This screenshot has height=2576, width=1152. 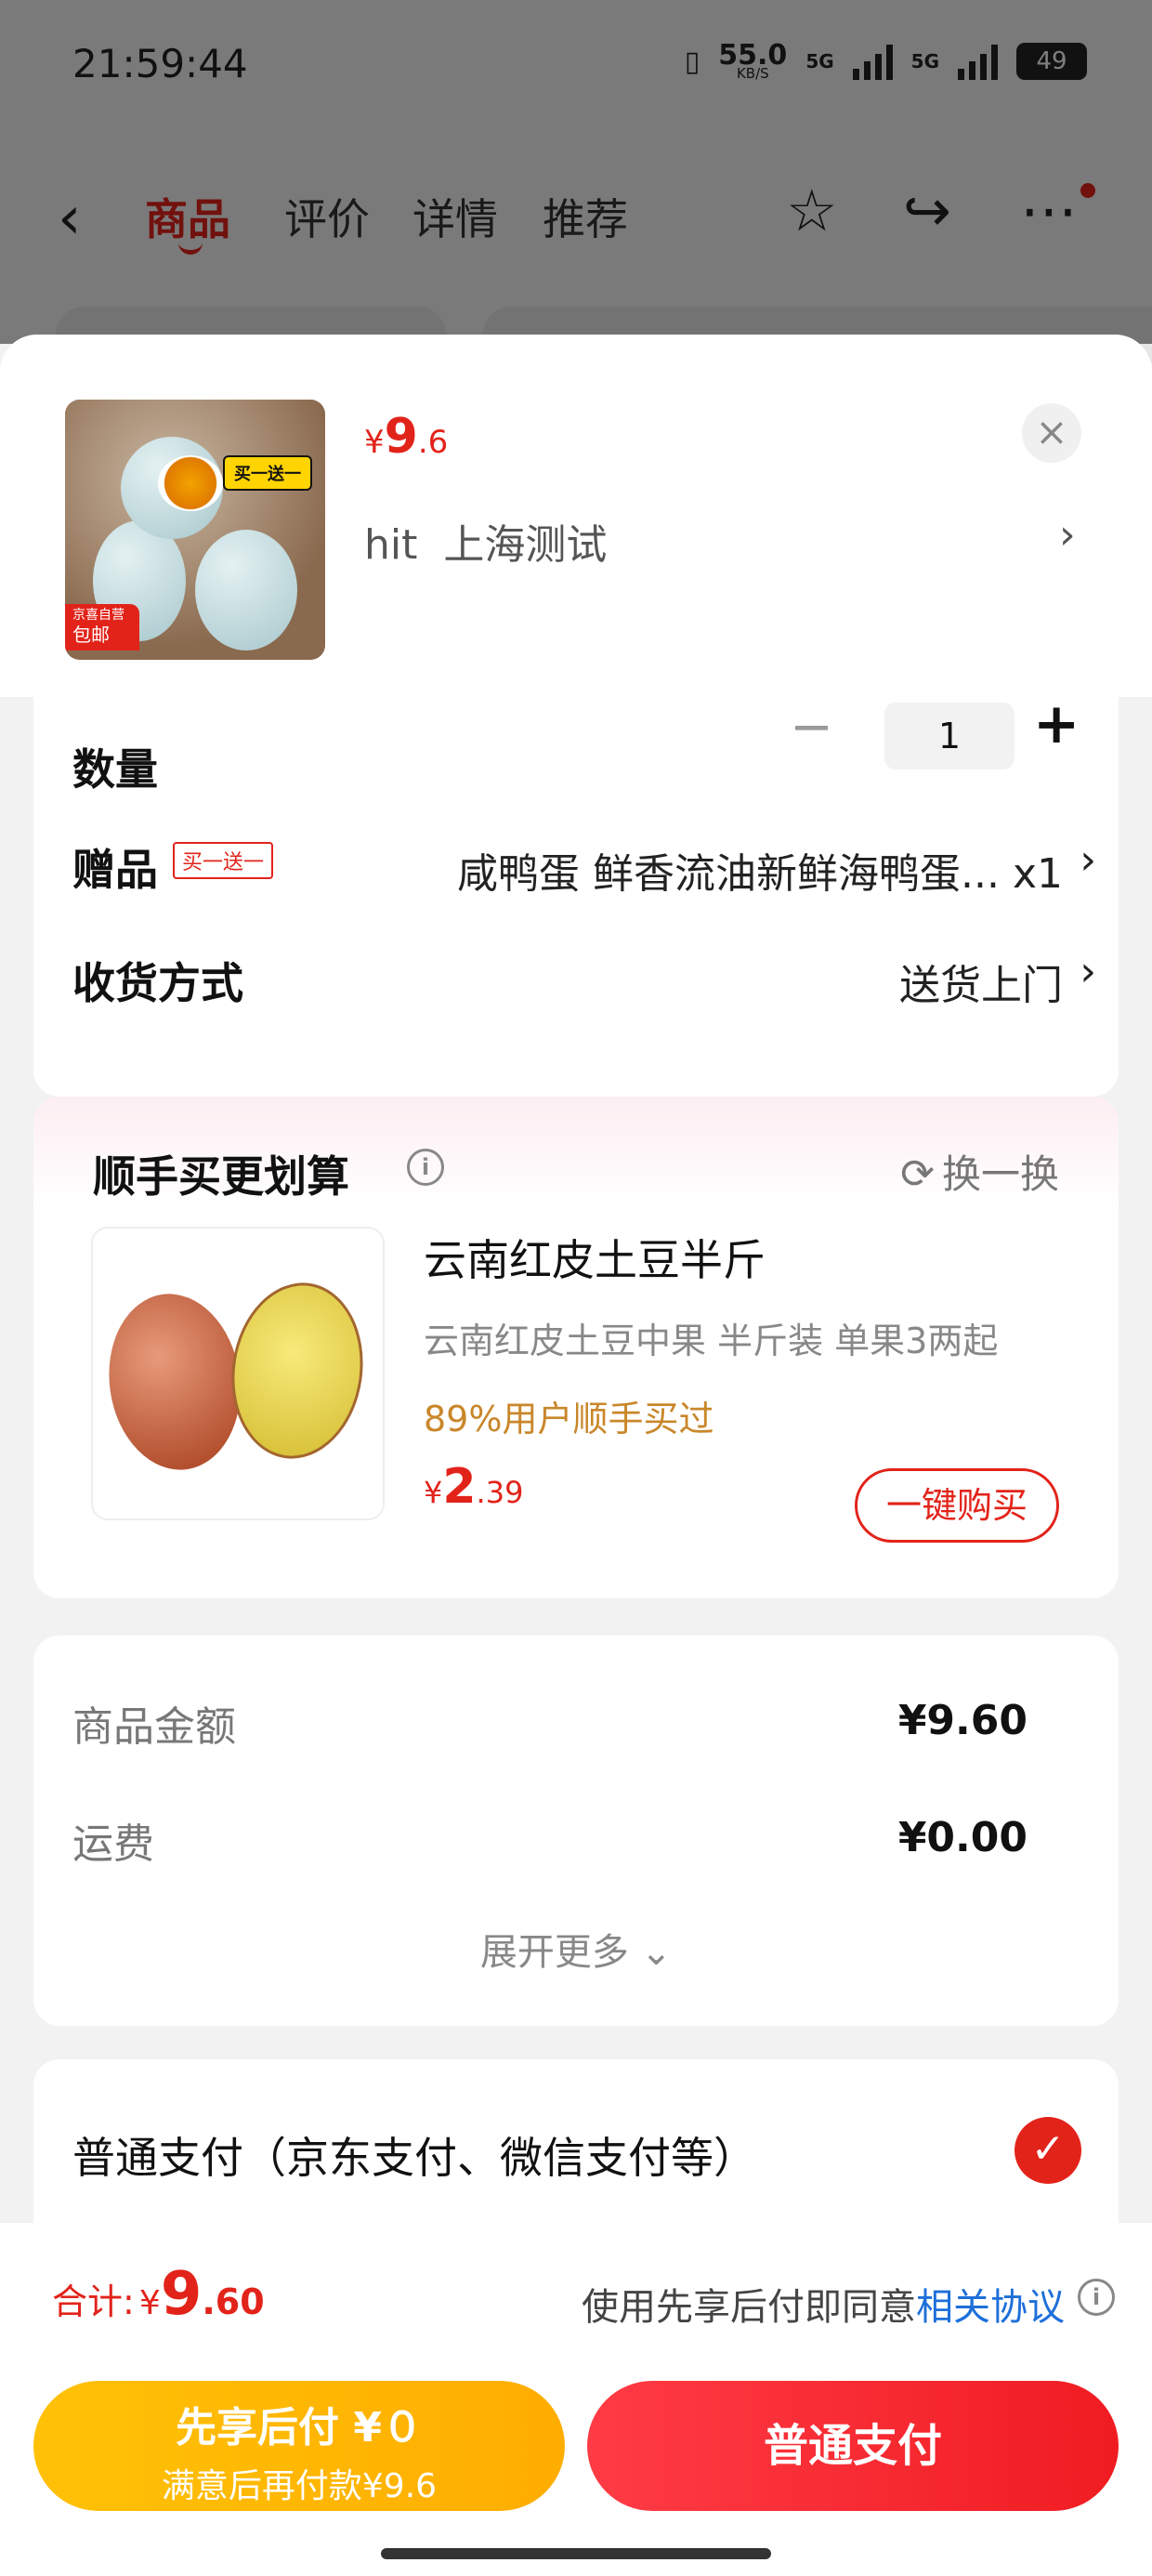 What do you see at coordinates (760, 870) in the screenshot?
I see `gift-value: 咸鸭蛋 鲜香流油新鲜海鸭蛋... x1` at bounding box center [760, 870].